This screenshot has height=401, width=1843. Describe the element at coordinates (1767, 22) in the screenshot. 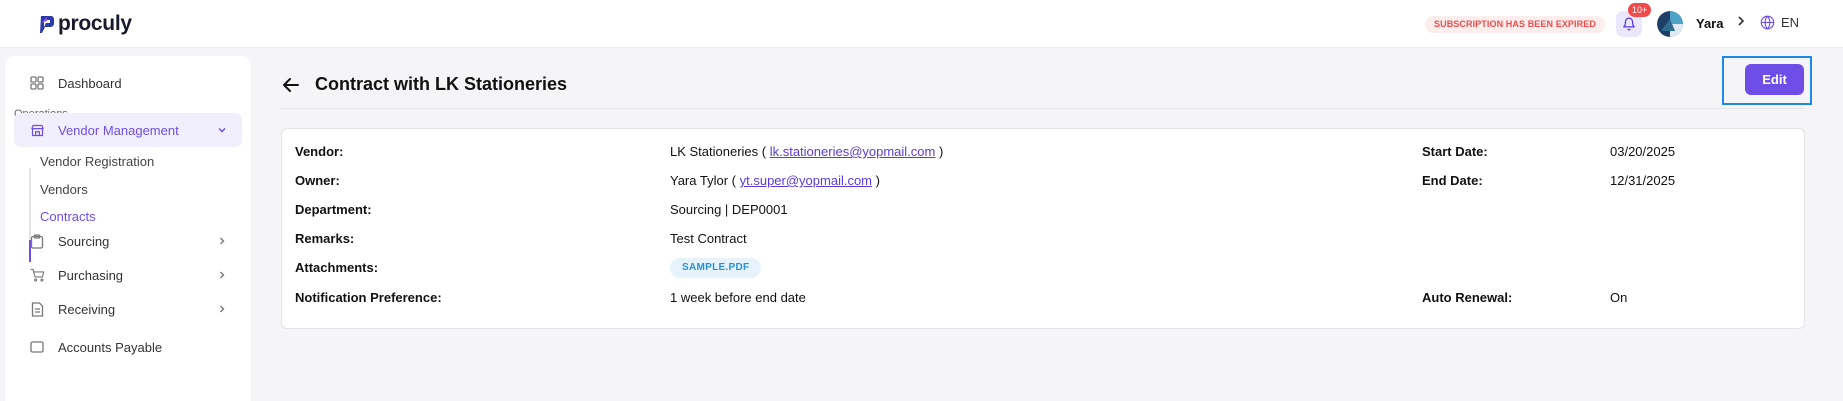

I see `globe-icon` at that location.